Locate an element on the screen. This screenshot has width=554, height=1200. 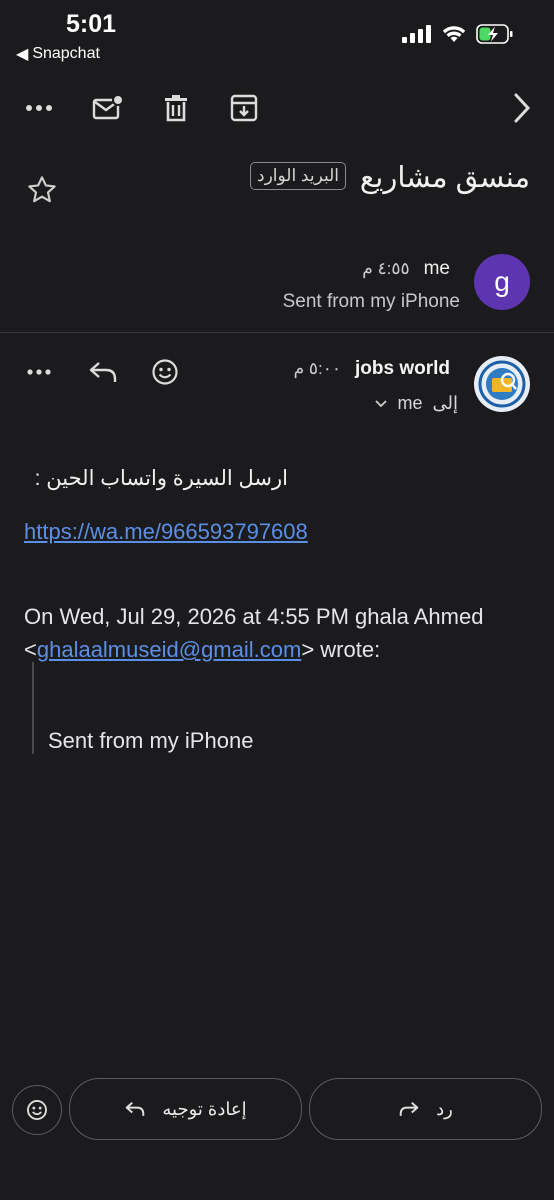
reply-arrow-icon is located at coordinates (135, 1109).